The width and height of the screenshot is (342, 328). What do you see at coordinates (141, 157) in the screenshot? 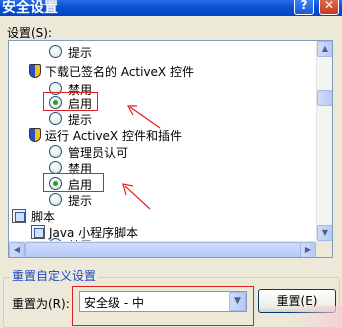
I see `annotation-arrows` at bounding box center [141, 157].